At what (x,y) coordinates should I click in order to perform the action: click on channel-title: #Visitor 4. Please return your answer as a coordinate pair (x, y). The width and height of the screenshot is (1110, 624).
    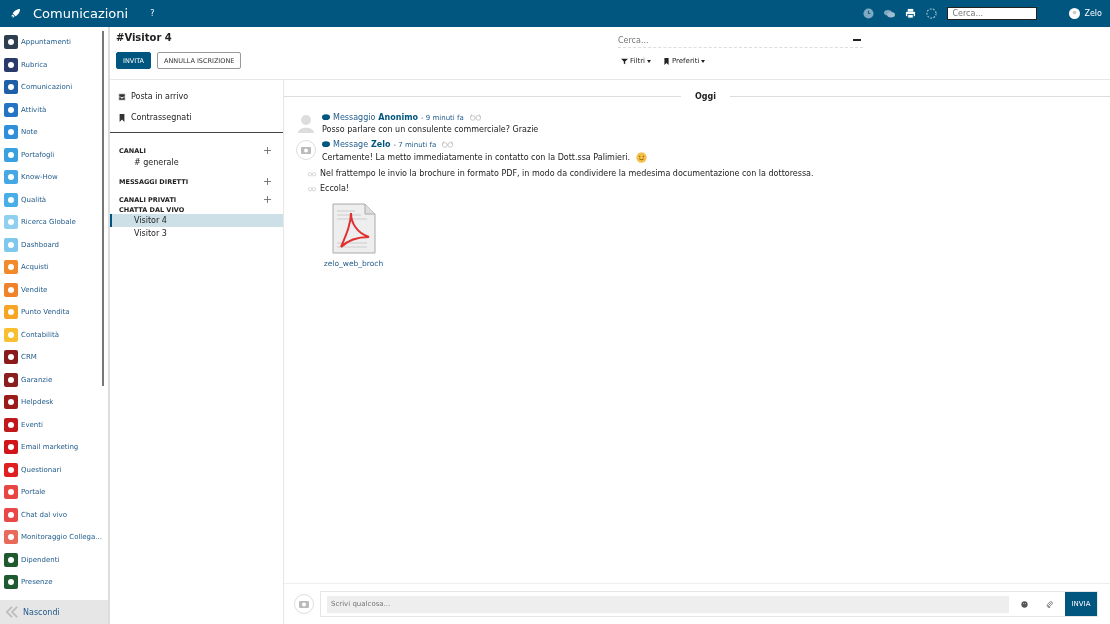
    Looking at the image, I should click on (144, 37).